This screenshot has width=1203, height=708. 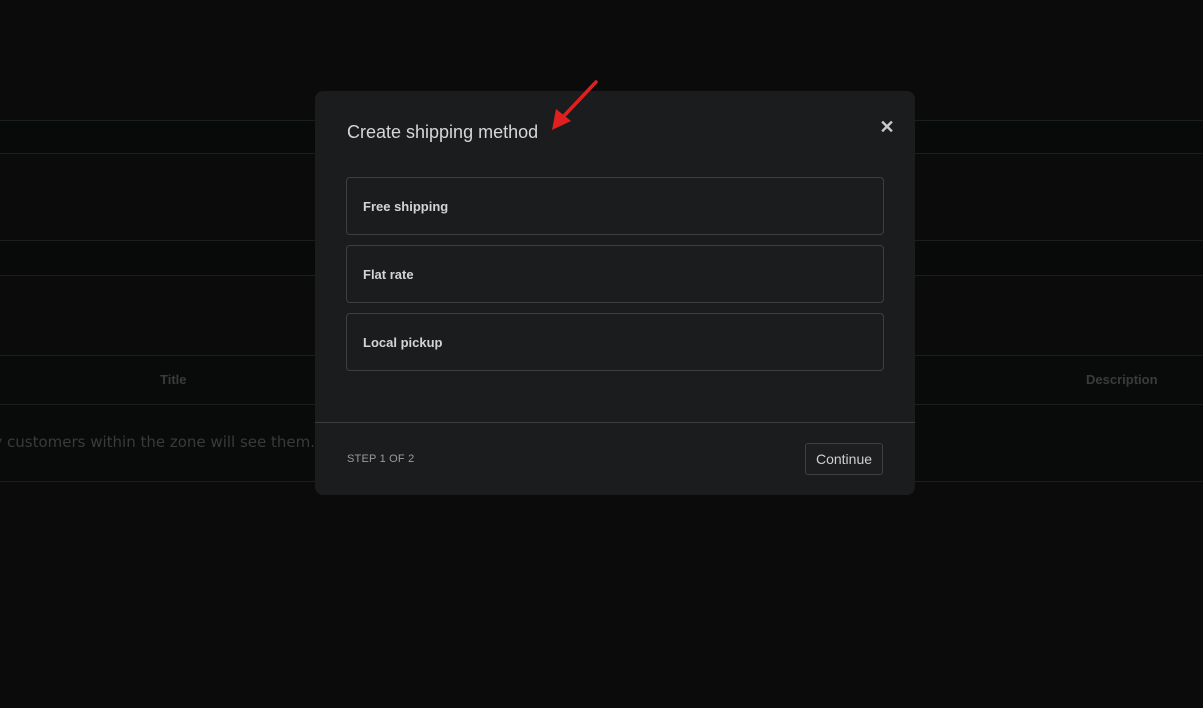 I want to click on option-local-pickup: Local pickup, so click(x=615, y=342).